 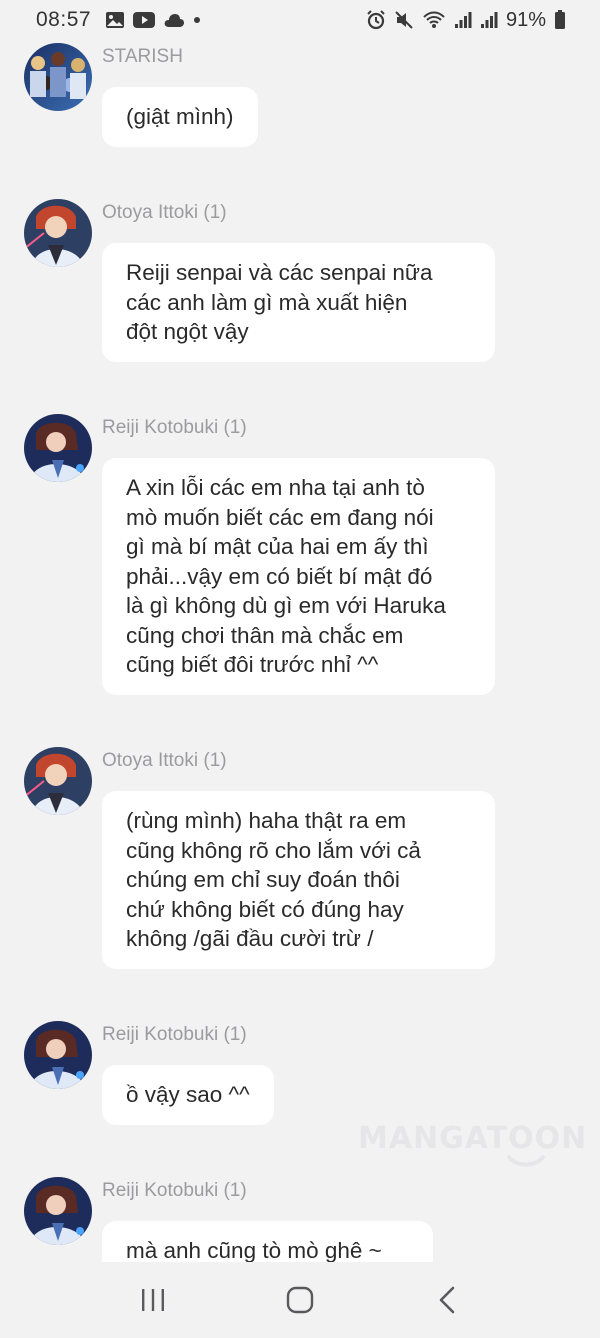 What do you see at coordinates (188, 1095) in the screenshot?
I see `message-bubble: ồ vậy sao ^^` at bounding box center [188, 1095].